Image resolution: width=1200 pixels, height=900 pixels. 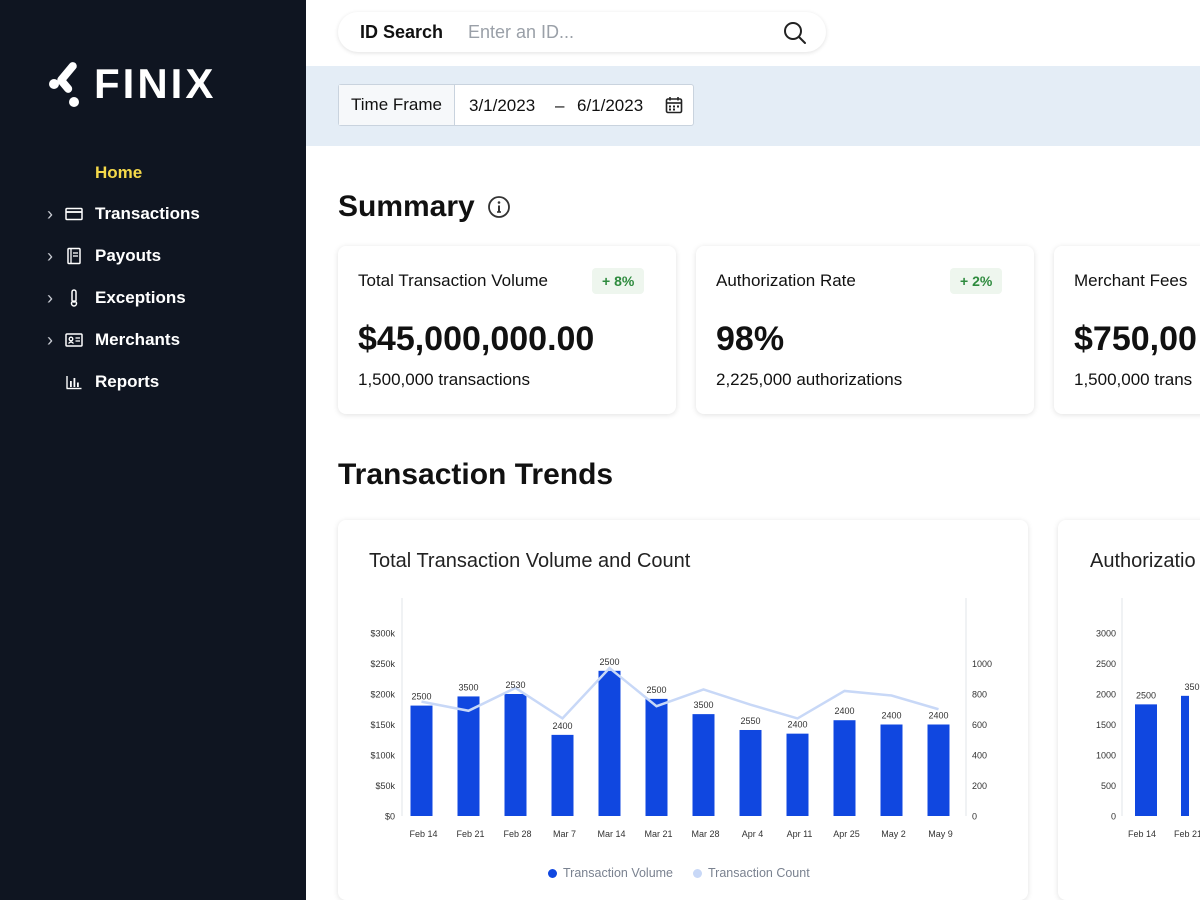 I want to click on chart-title: Total Transaction Volume and Count, so click(x=530, y=561).